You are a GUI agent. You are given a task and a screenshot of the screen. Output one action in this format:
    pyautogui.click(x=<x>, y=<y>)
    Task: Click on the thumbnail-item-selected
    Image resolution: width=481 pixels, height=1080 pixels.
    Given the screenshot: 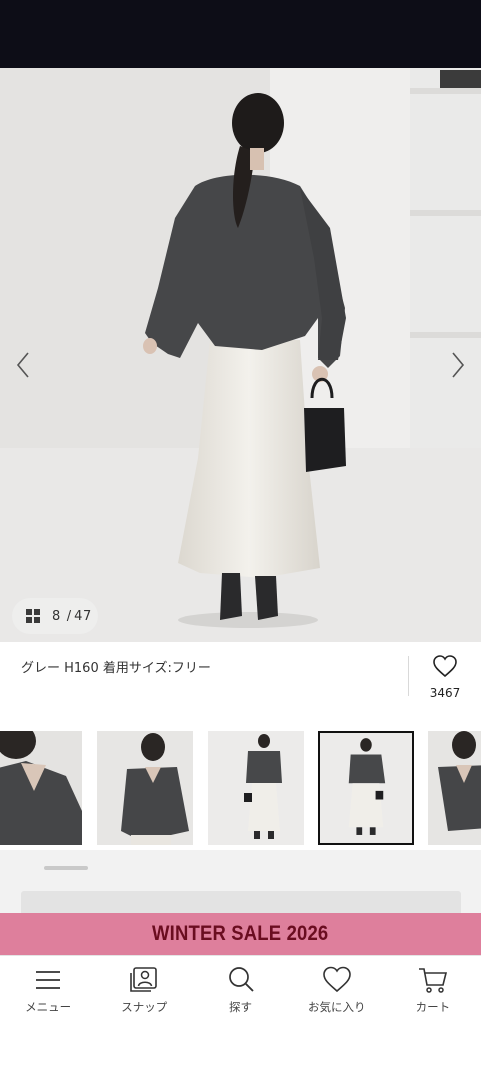 What is the action you would take?
    pyautogui.click(x=366, y=788)
    